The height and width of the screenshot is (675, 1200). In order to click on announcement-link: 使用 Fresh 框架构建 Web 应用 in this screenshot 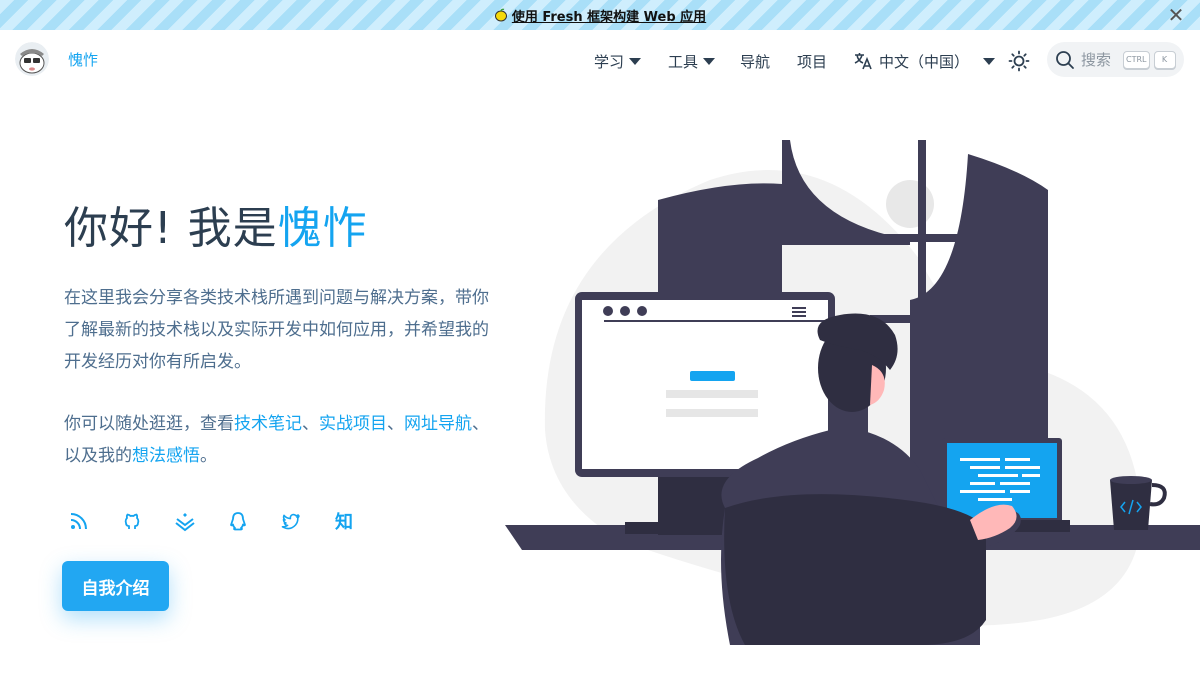, I will do `click(600, 15)`.